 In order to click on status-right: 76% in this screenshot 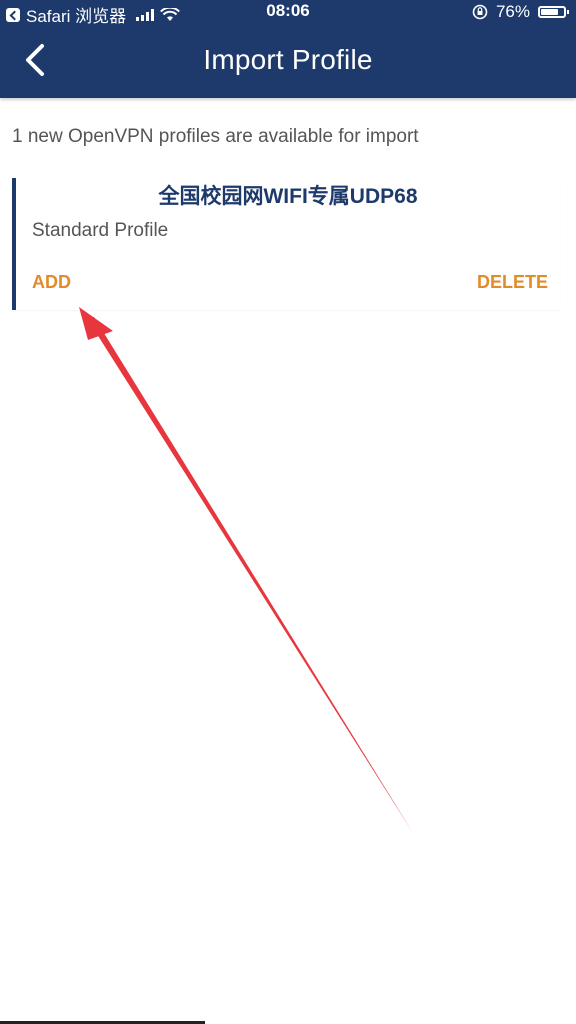, I will do `click(520, 12)`.